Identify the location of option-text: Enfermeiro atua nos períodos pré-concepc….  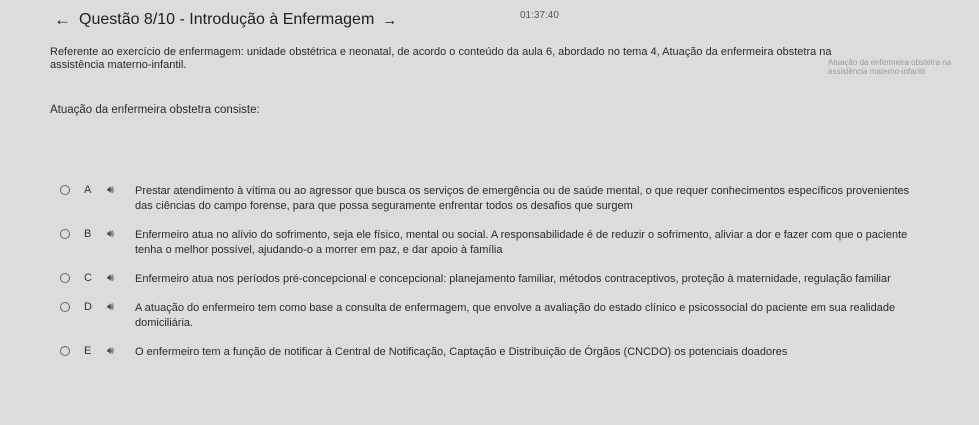
(513, 279).